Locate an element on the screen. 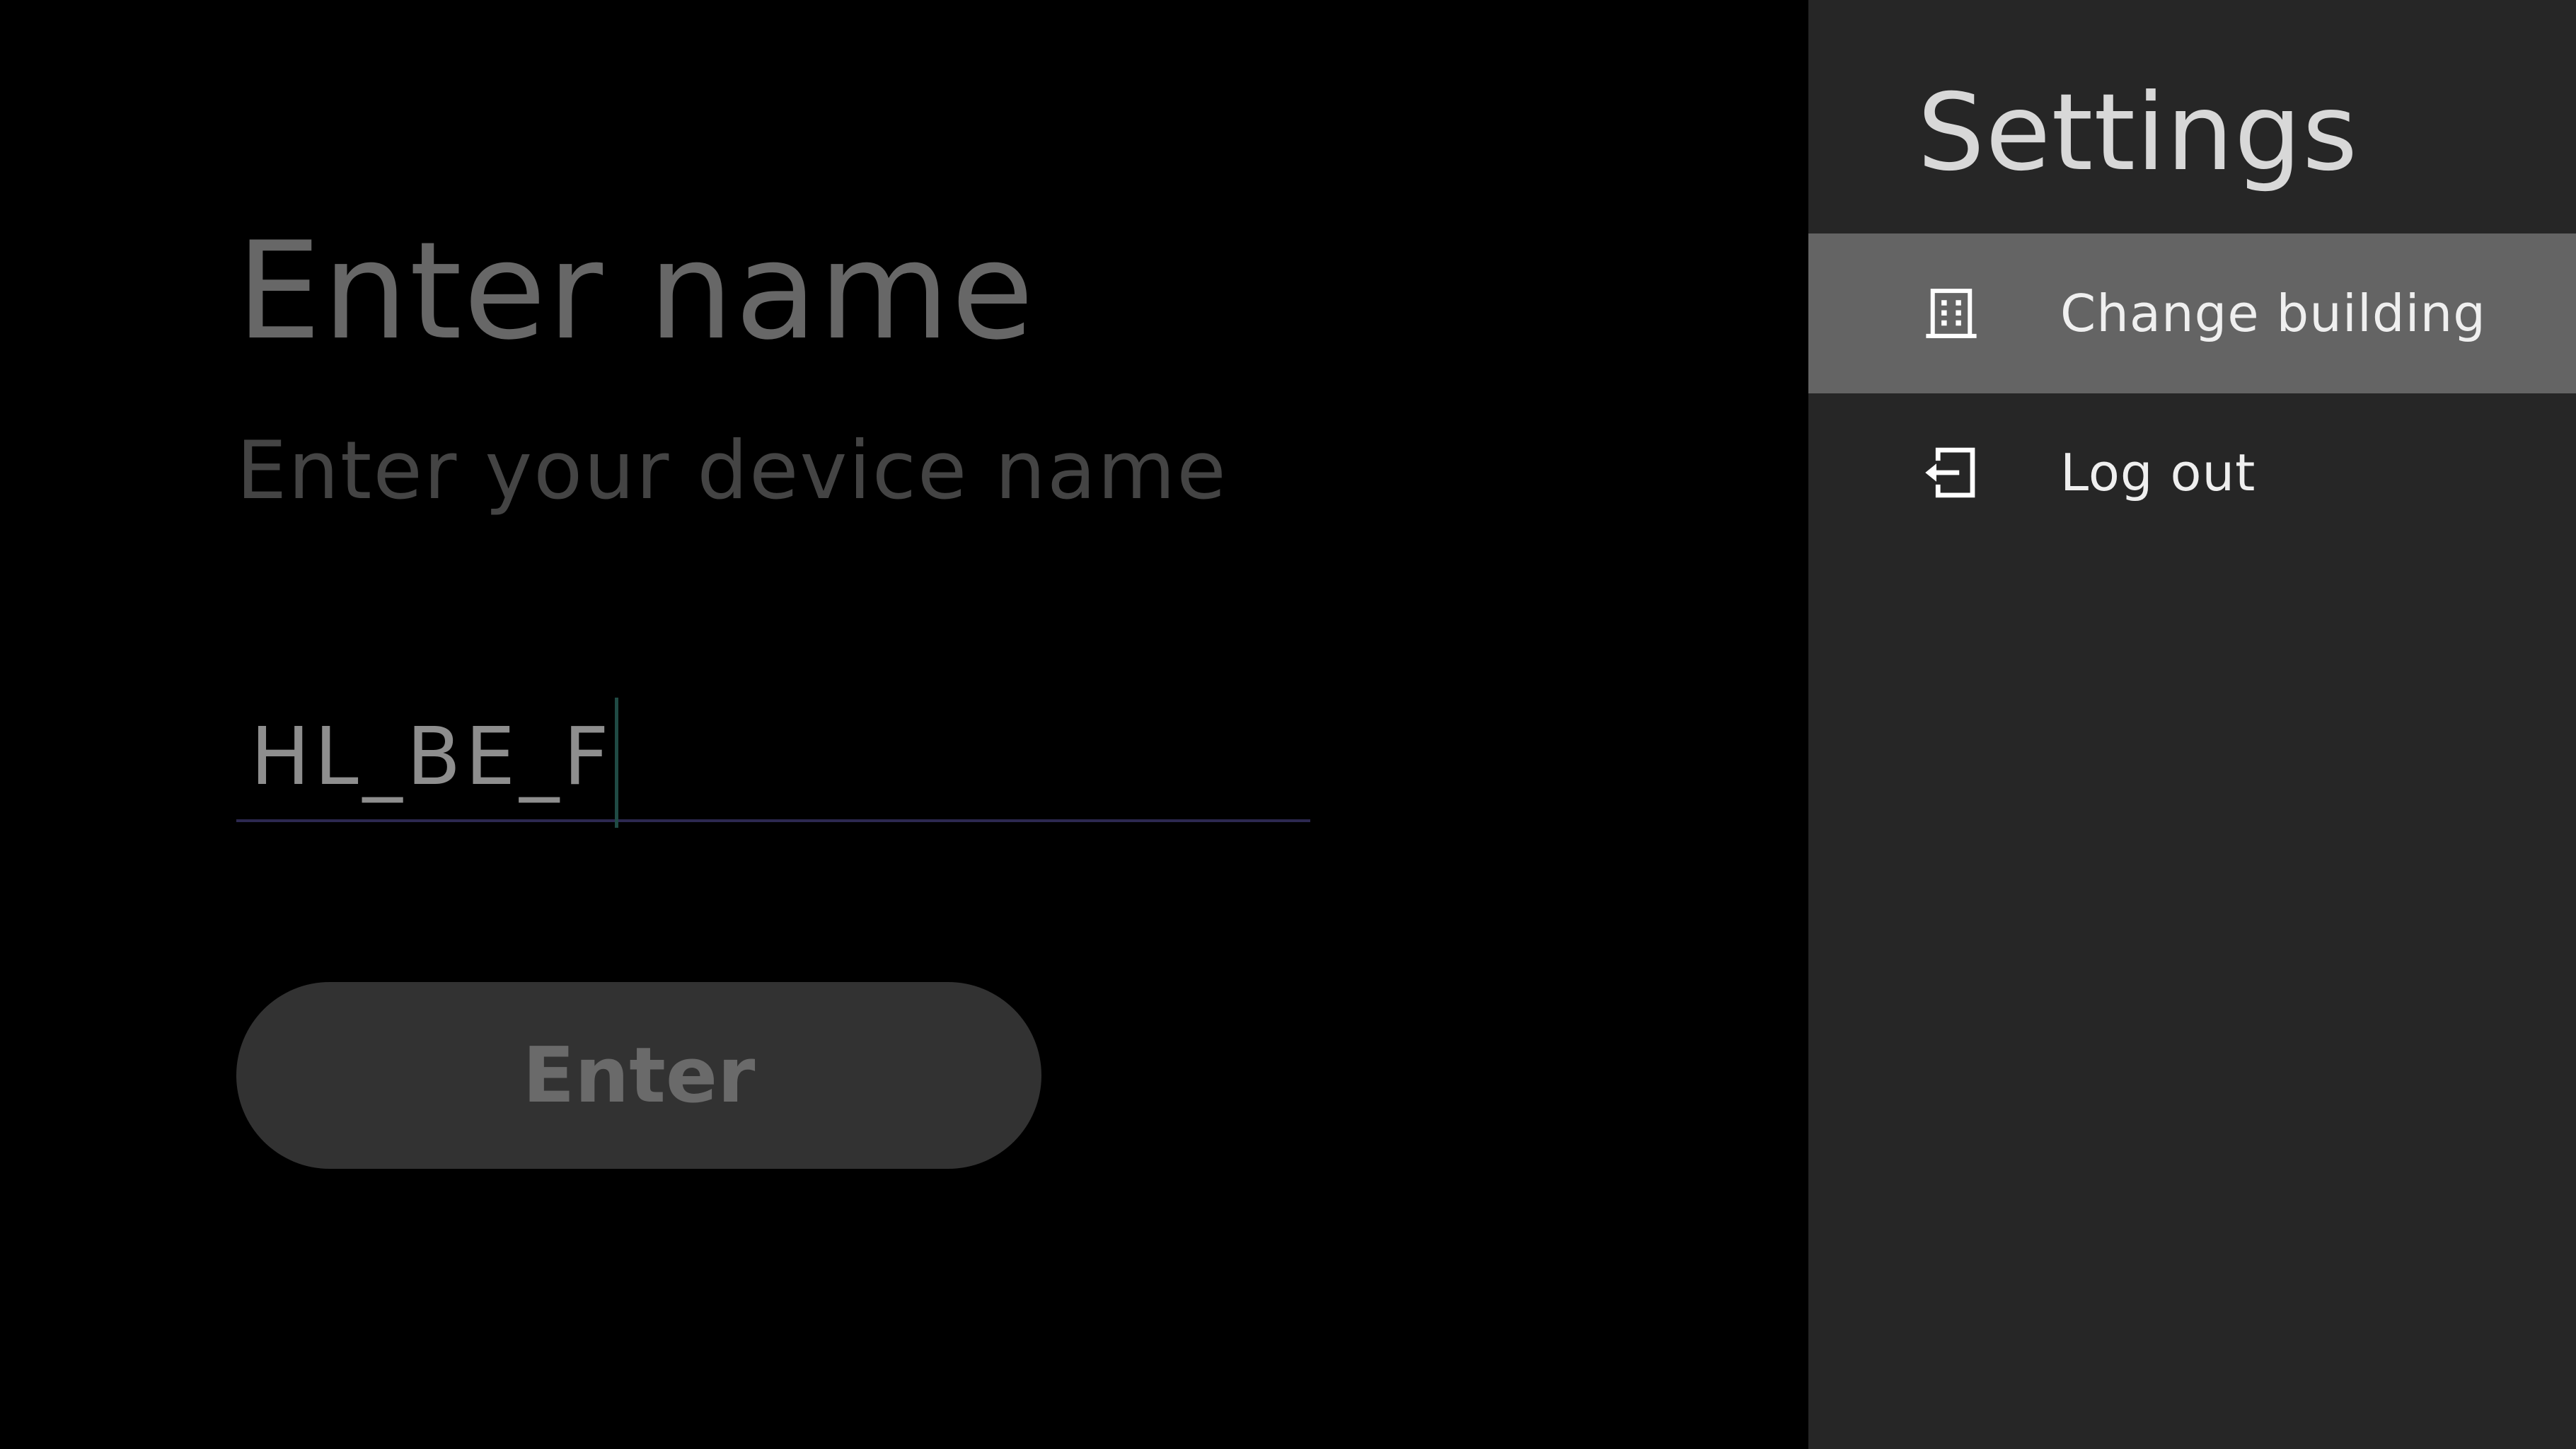  menu-item-log-out-label: Log out is located at coordinates (2158, 472).